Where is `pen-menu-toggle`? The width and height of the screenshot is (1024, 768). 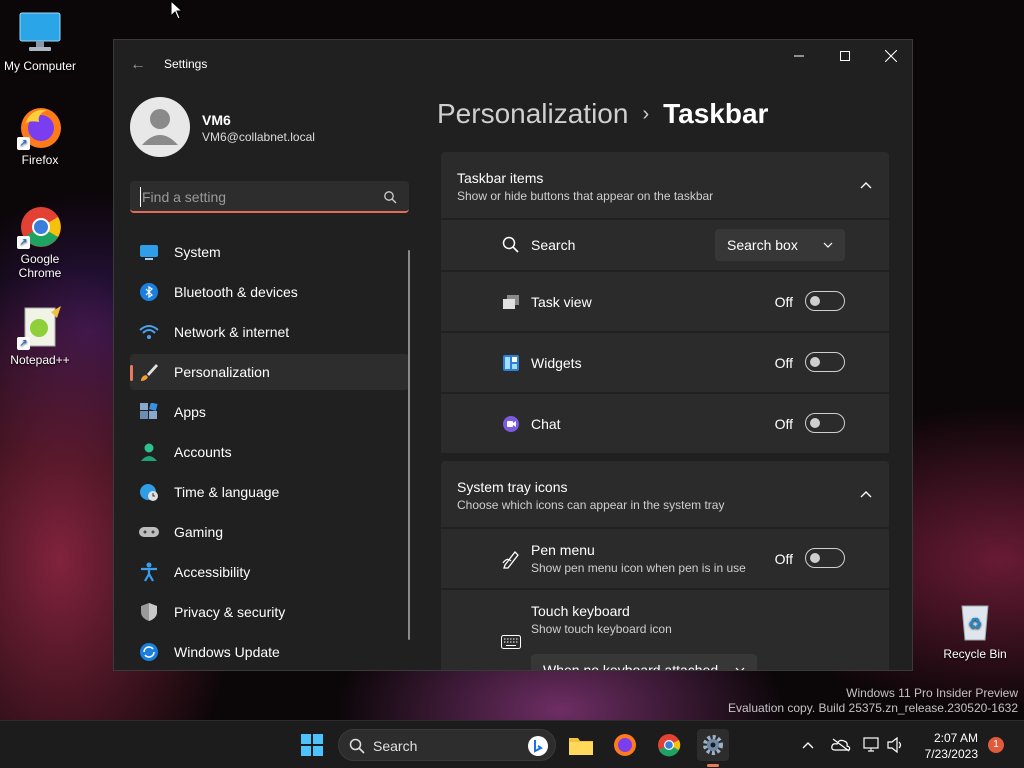
pen-menu-toggle is located at coordinates (825, 558).